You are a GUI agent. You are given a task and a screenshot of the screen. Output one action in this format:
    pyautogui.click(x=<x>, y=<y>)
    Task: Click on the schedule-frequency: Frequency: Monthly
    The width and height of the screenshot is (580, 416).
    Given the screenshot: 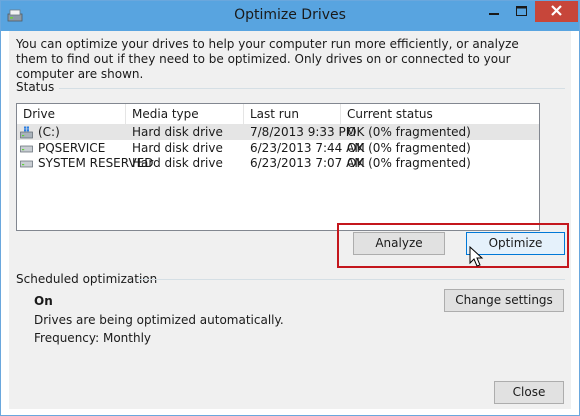 What is the action you would take?
    pyautogui.click(x=93, y=338)
    